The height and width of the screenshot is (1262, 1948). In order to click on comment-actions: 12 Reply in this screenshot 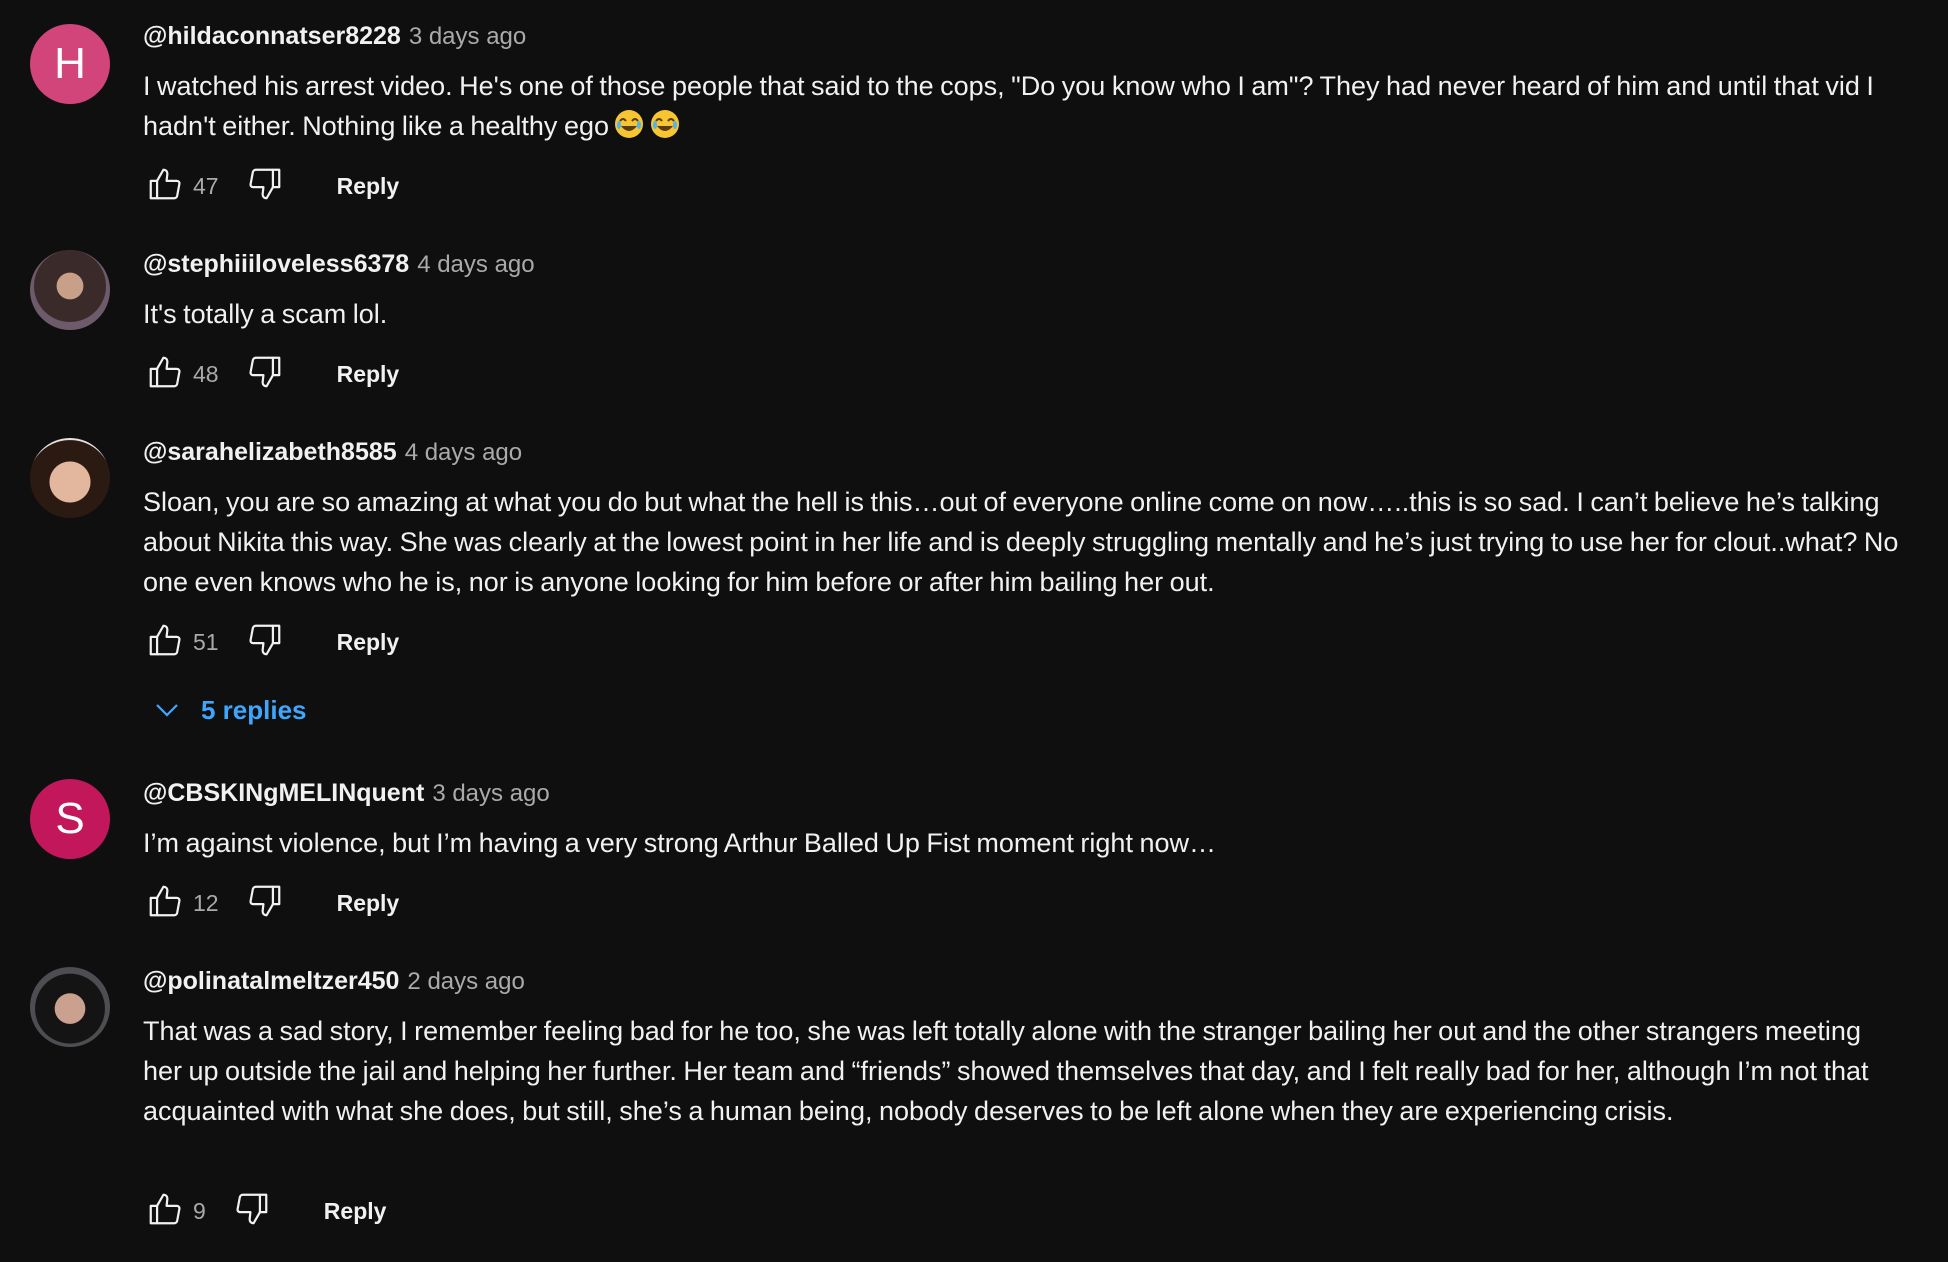, I will do `click(271, 903)`.